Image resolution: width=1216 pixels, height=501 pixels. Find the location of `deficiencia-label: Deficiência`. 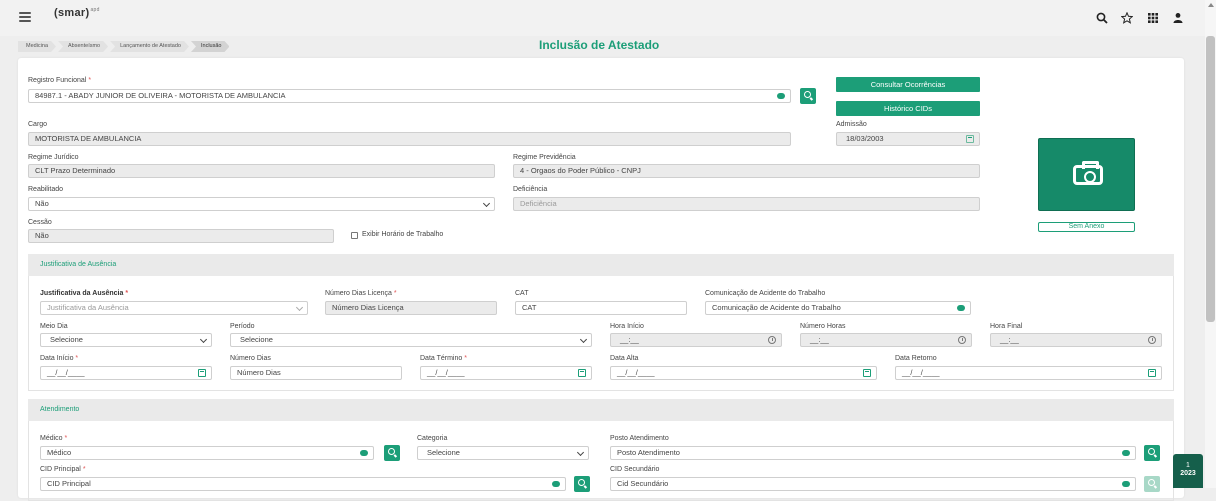

deficiencia-label: Deficiência is located at coordinates (530, 189).